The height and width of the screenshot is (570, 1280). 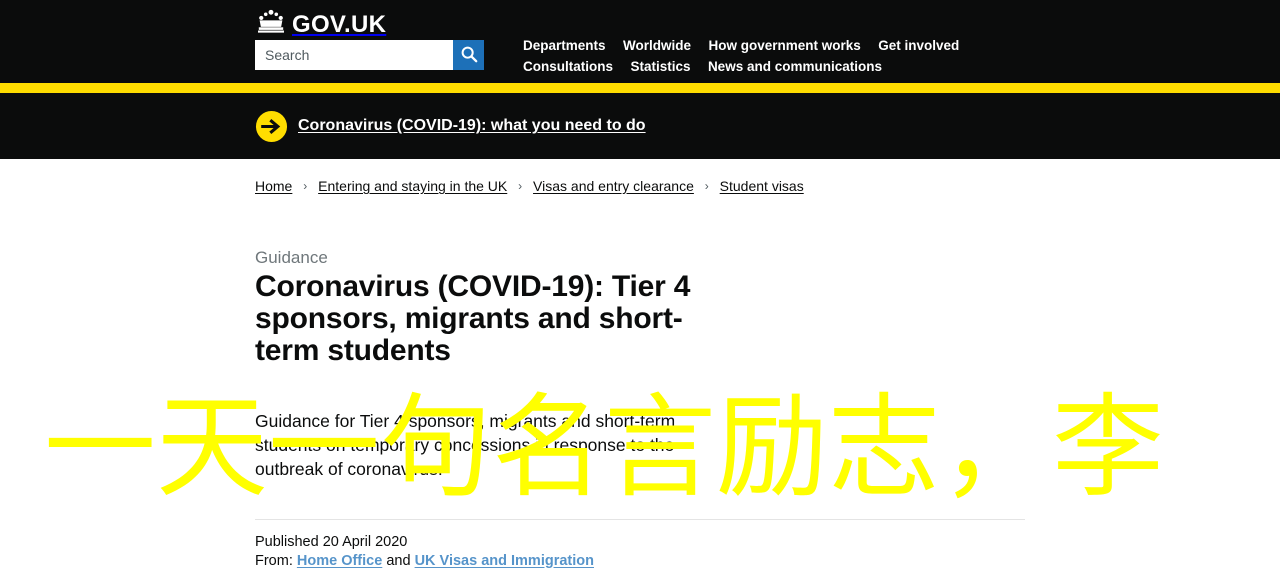 I want to click on organisation-link-uk-visas-and-immigration: UK Visas and Immigration, so click(x=504, y=561).